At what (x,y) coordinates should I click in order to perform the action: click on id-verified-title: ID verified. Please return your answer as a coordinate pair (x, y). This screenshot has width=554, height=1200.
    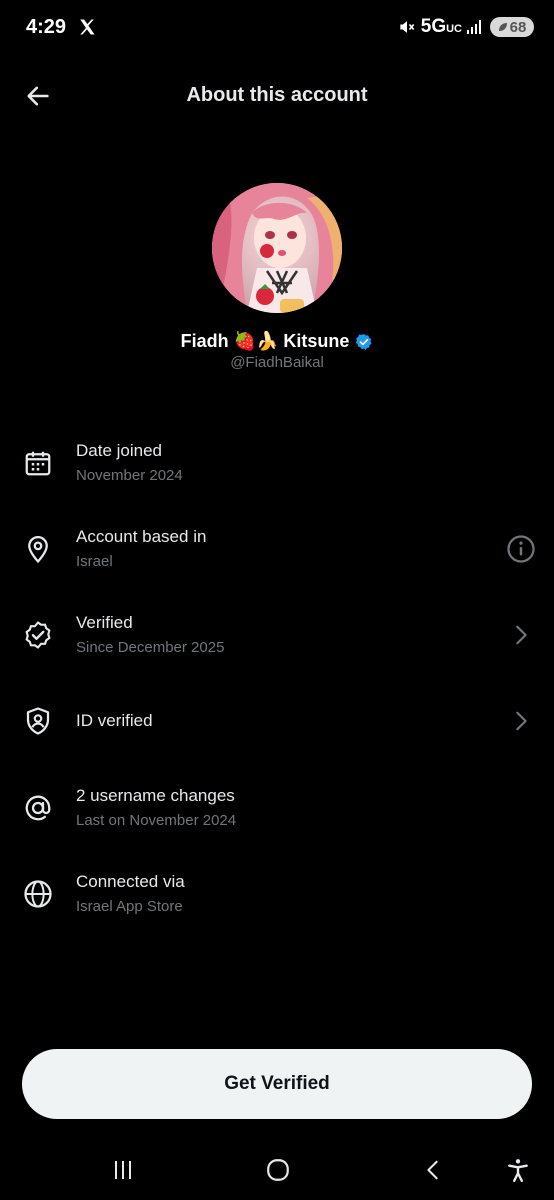
    Looking at the image, I should click on (114, 720).